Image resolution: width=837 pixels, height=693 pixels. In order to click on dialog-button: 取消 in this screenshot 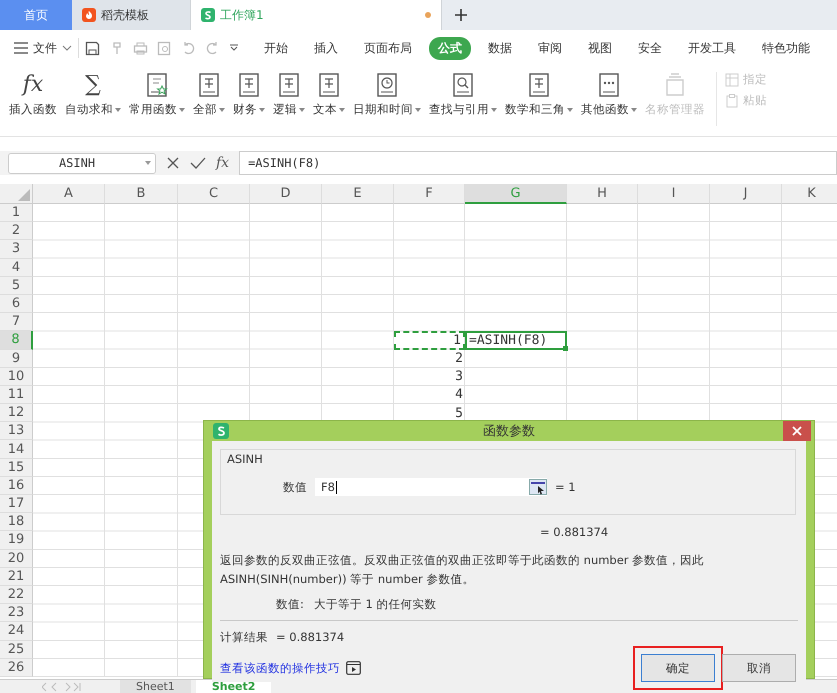, I will do `click(759, 668)`.